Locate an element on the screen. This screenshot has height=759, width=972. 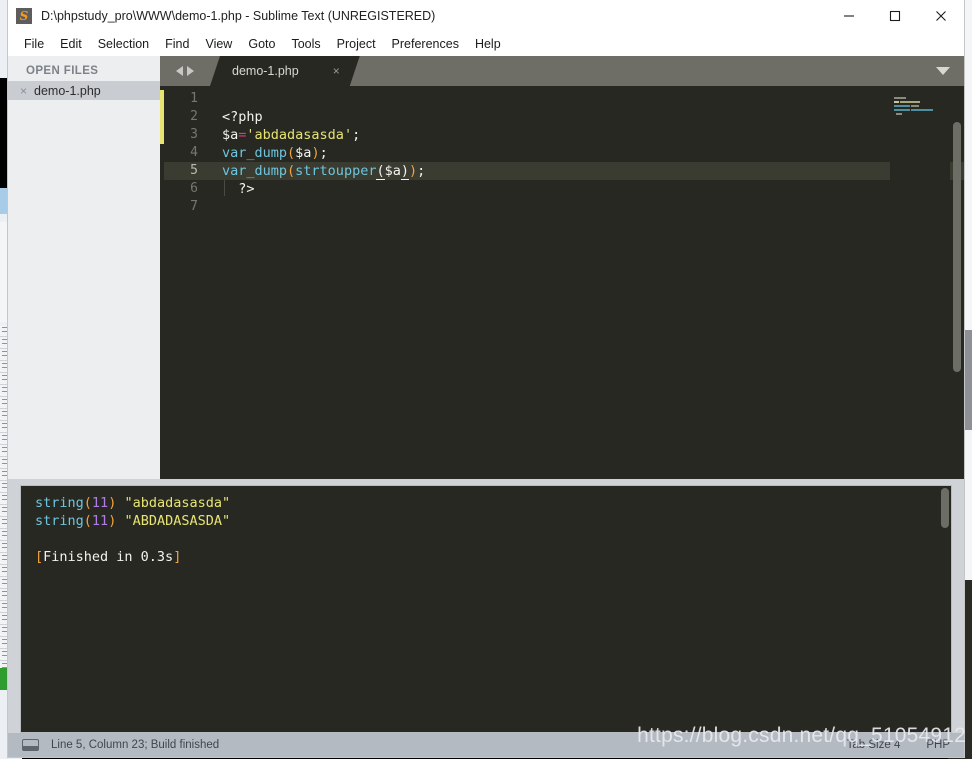
output-line-4: [Finished in 0.3s] is located at coordinates (493, 557).